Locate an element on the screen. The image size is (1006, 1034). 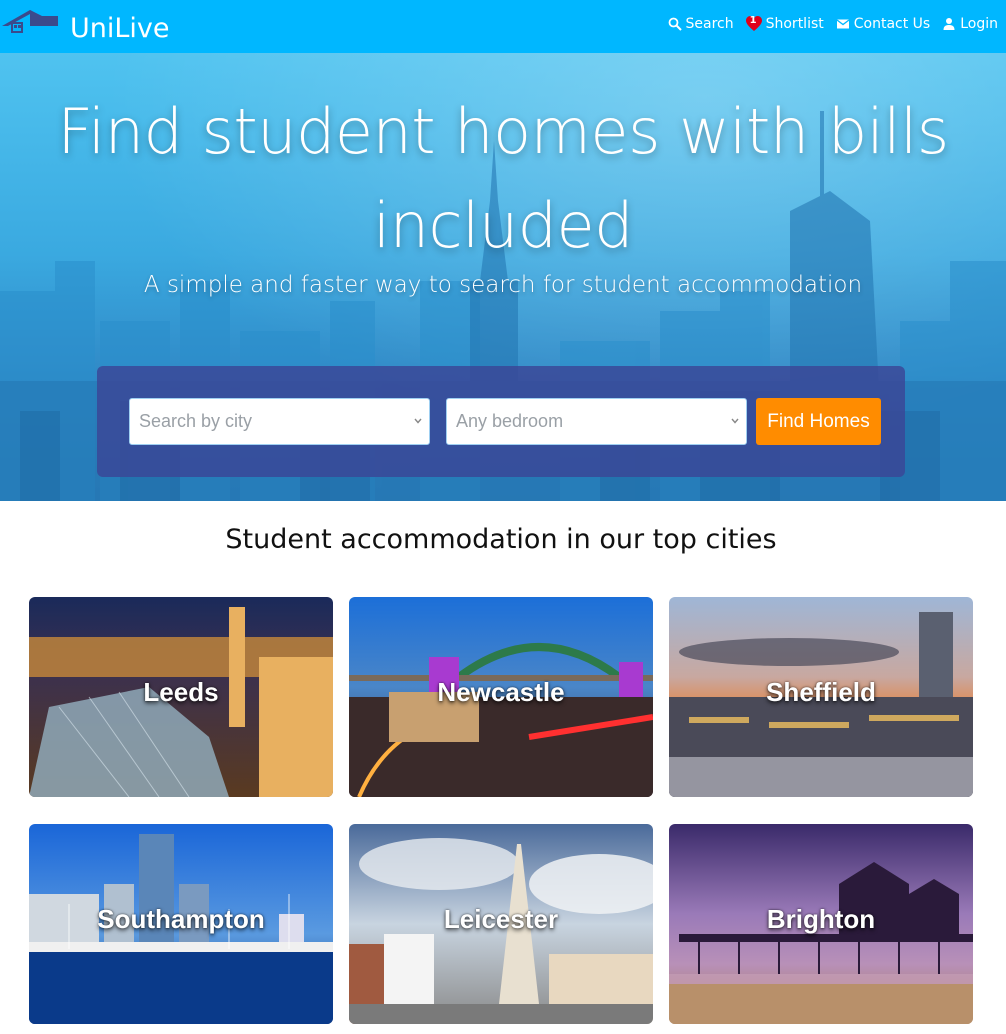
city-card-sheffield: Sheffield is located at coordinates (821, 697).